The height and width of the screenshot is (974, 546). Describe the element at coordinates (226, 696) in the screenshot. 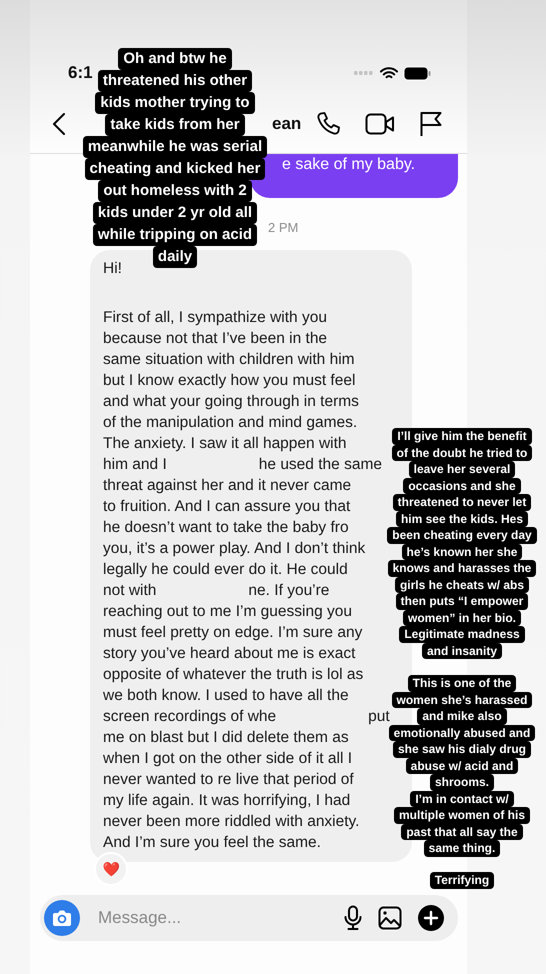

I see `message-line: we both know. I used to have all the` at that location.